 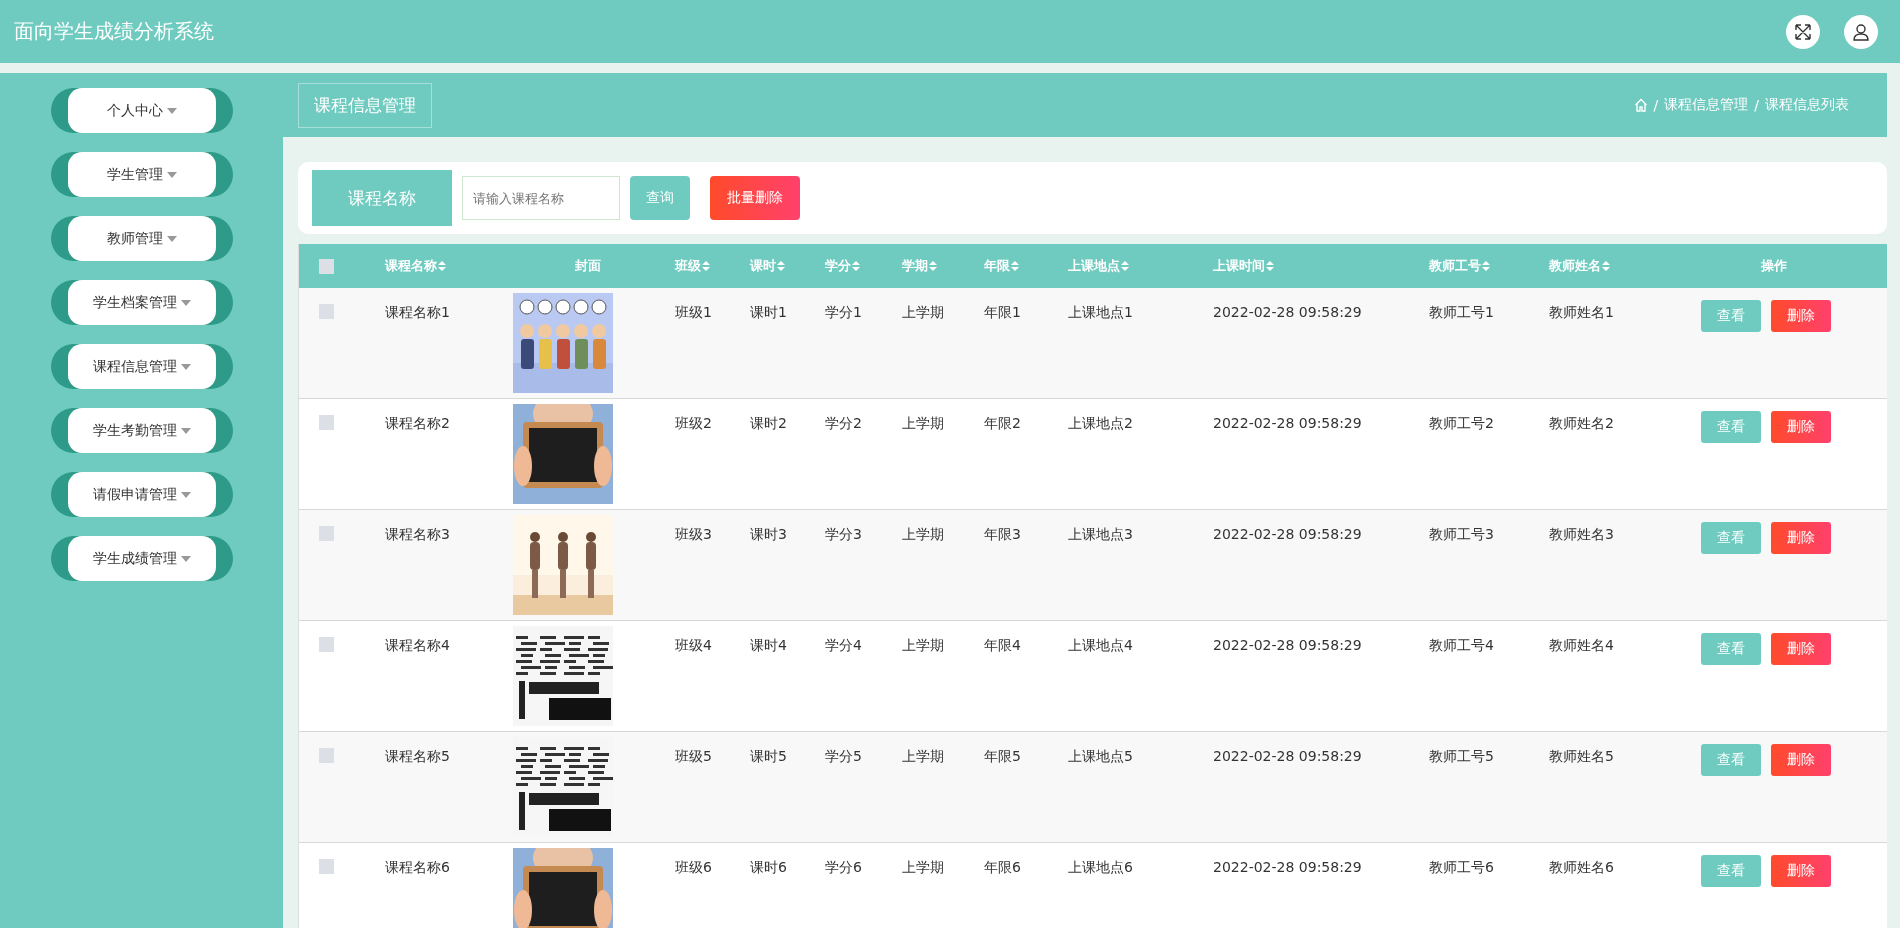 I want to click on column-header: 教师工号, so click(x=1459, y=266).